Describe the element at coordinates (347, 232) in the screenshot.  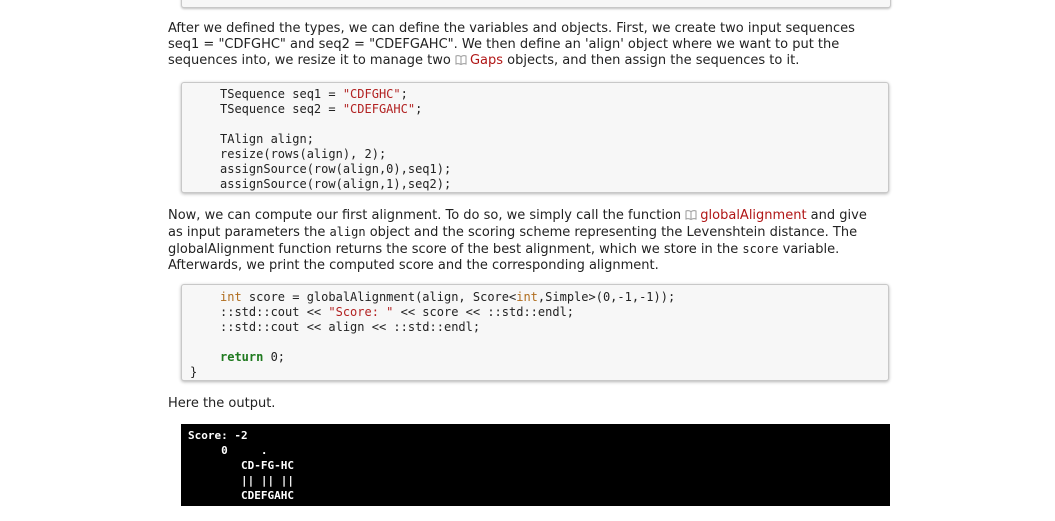
I see `inline-code: align` at that location.